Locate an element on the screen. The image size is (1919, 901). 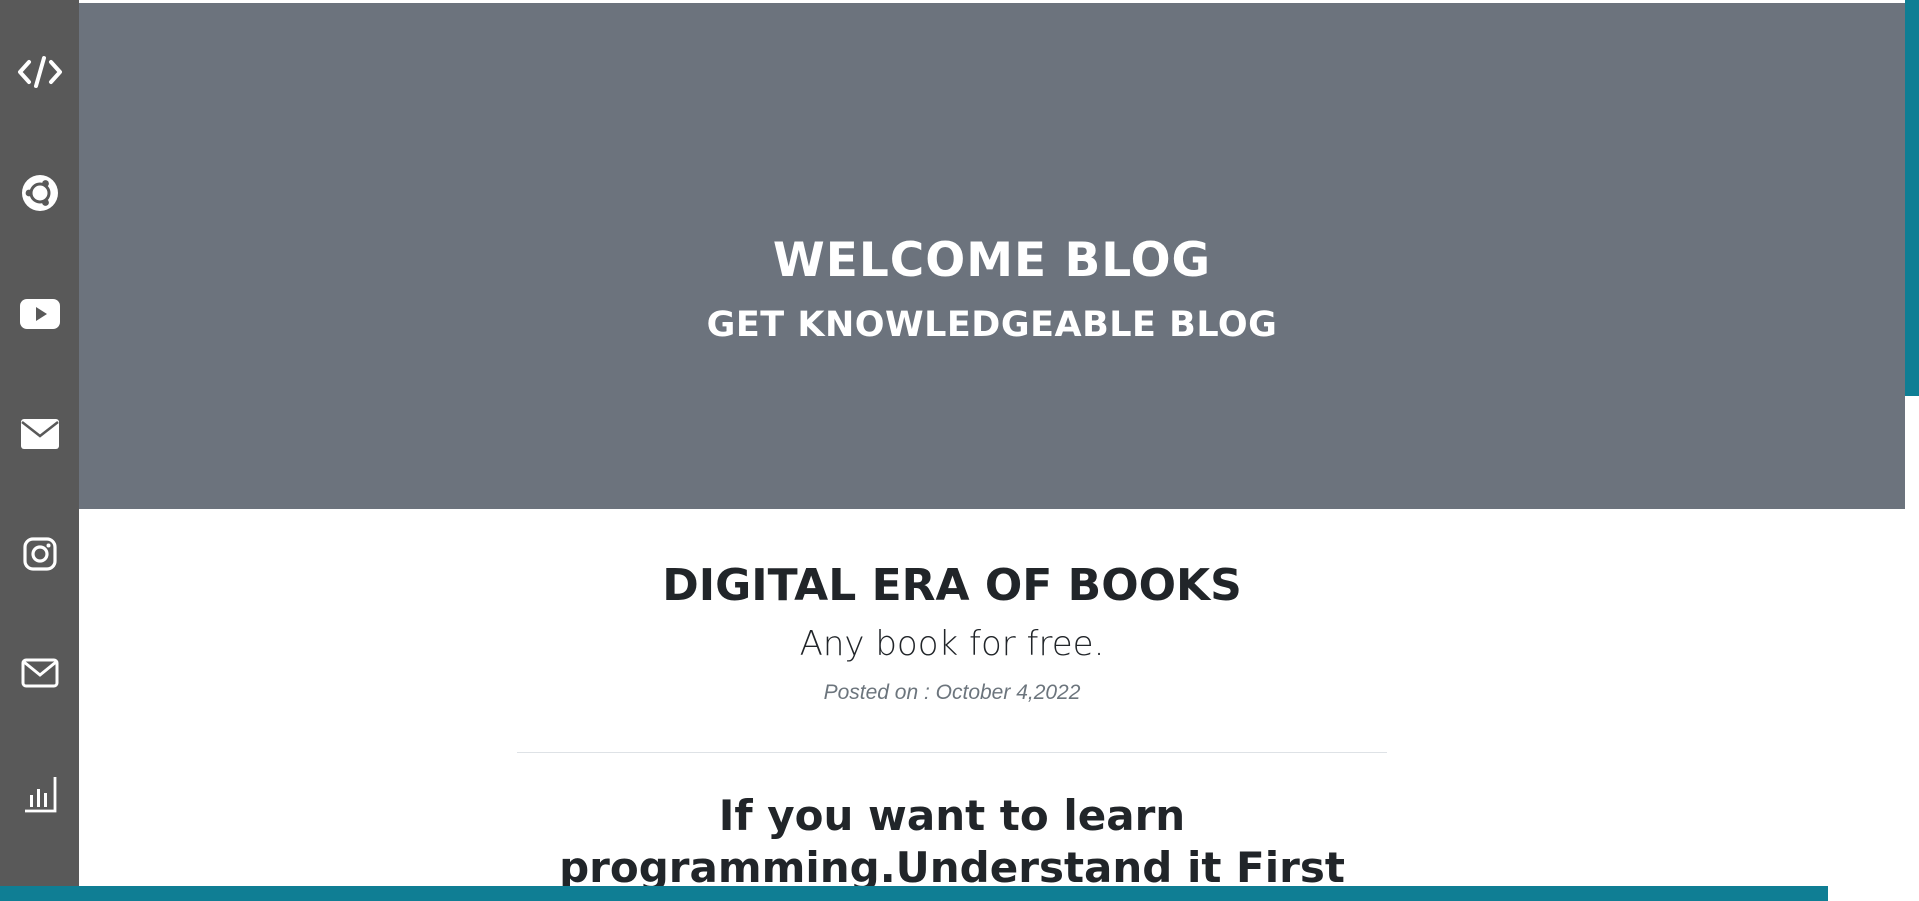
sidebar-item-mail is located at coordinates (39, 434).